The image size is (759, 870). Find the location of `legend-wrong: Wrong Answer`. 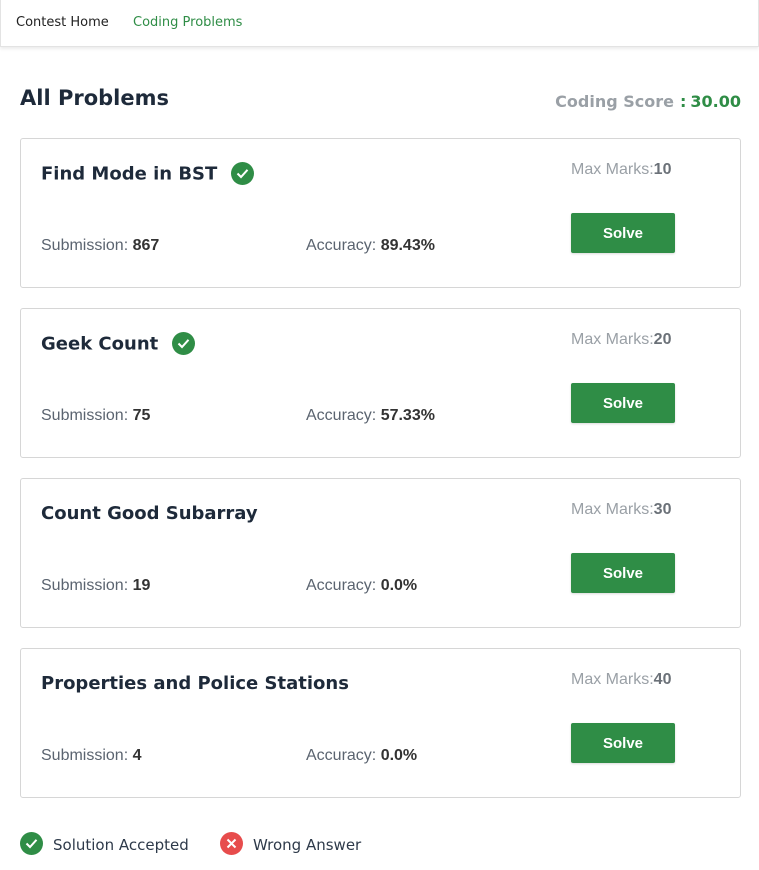

legend-wrong: Wrong Answer is located at coordinates (291, 844).